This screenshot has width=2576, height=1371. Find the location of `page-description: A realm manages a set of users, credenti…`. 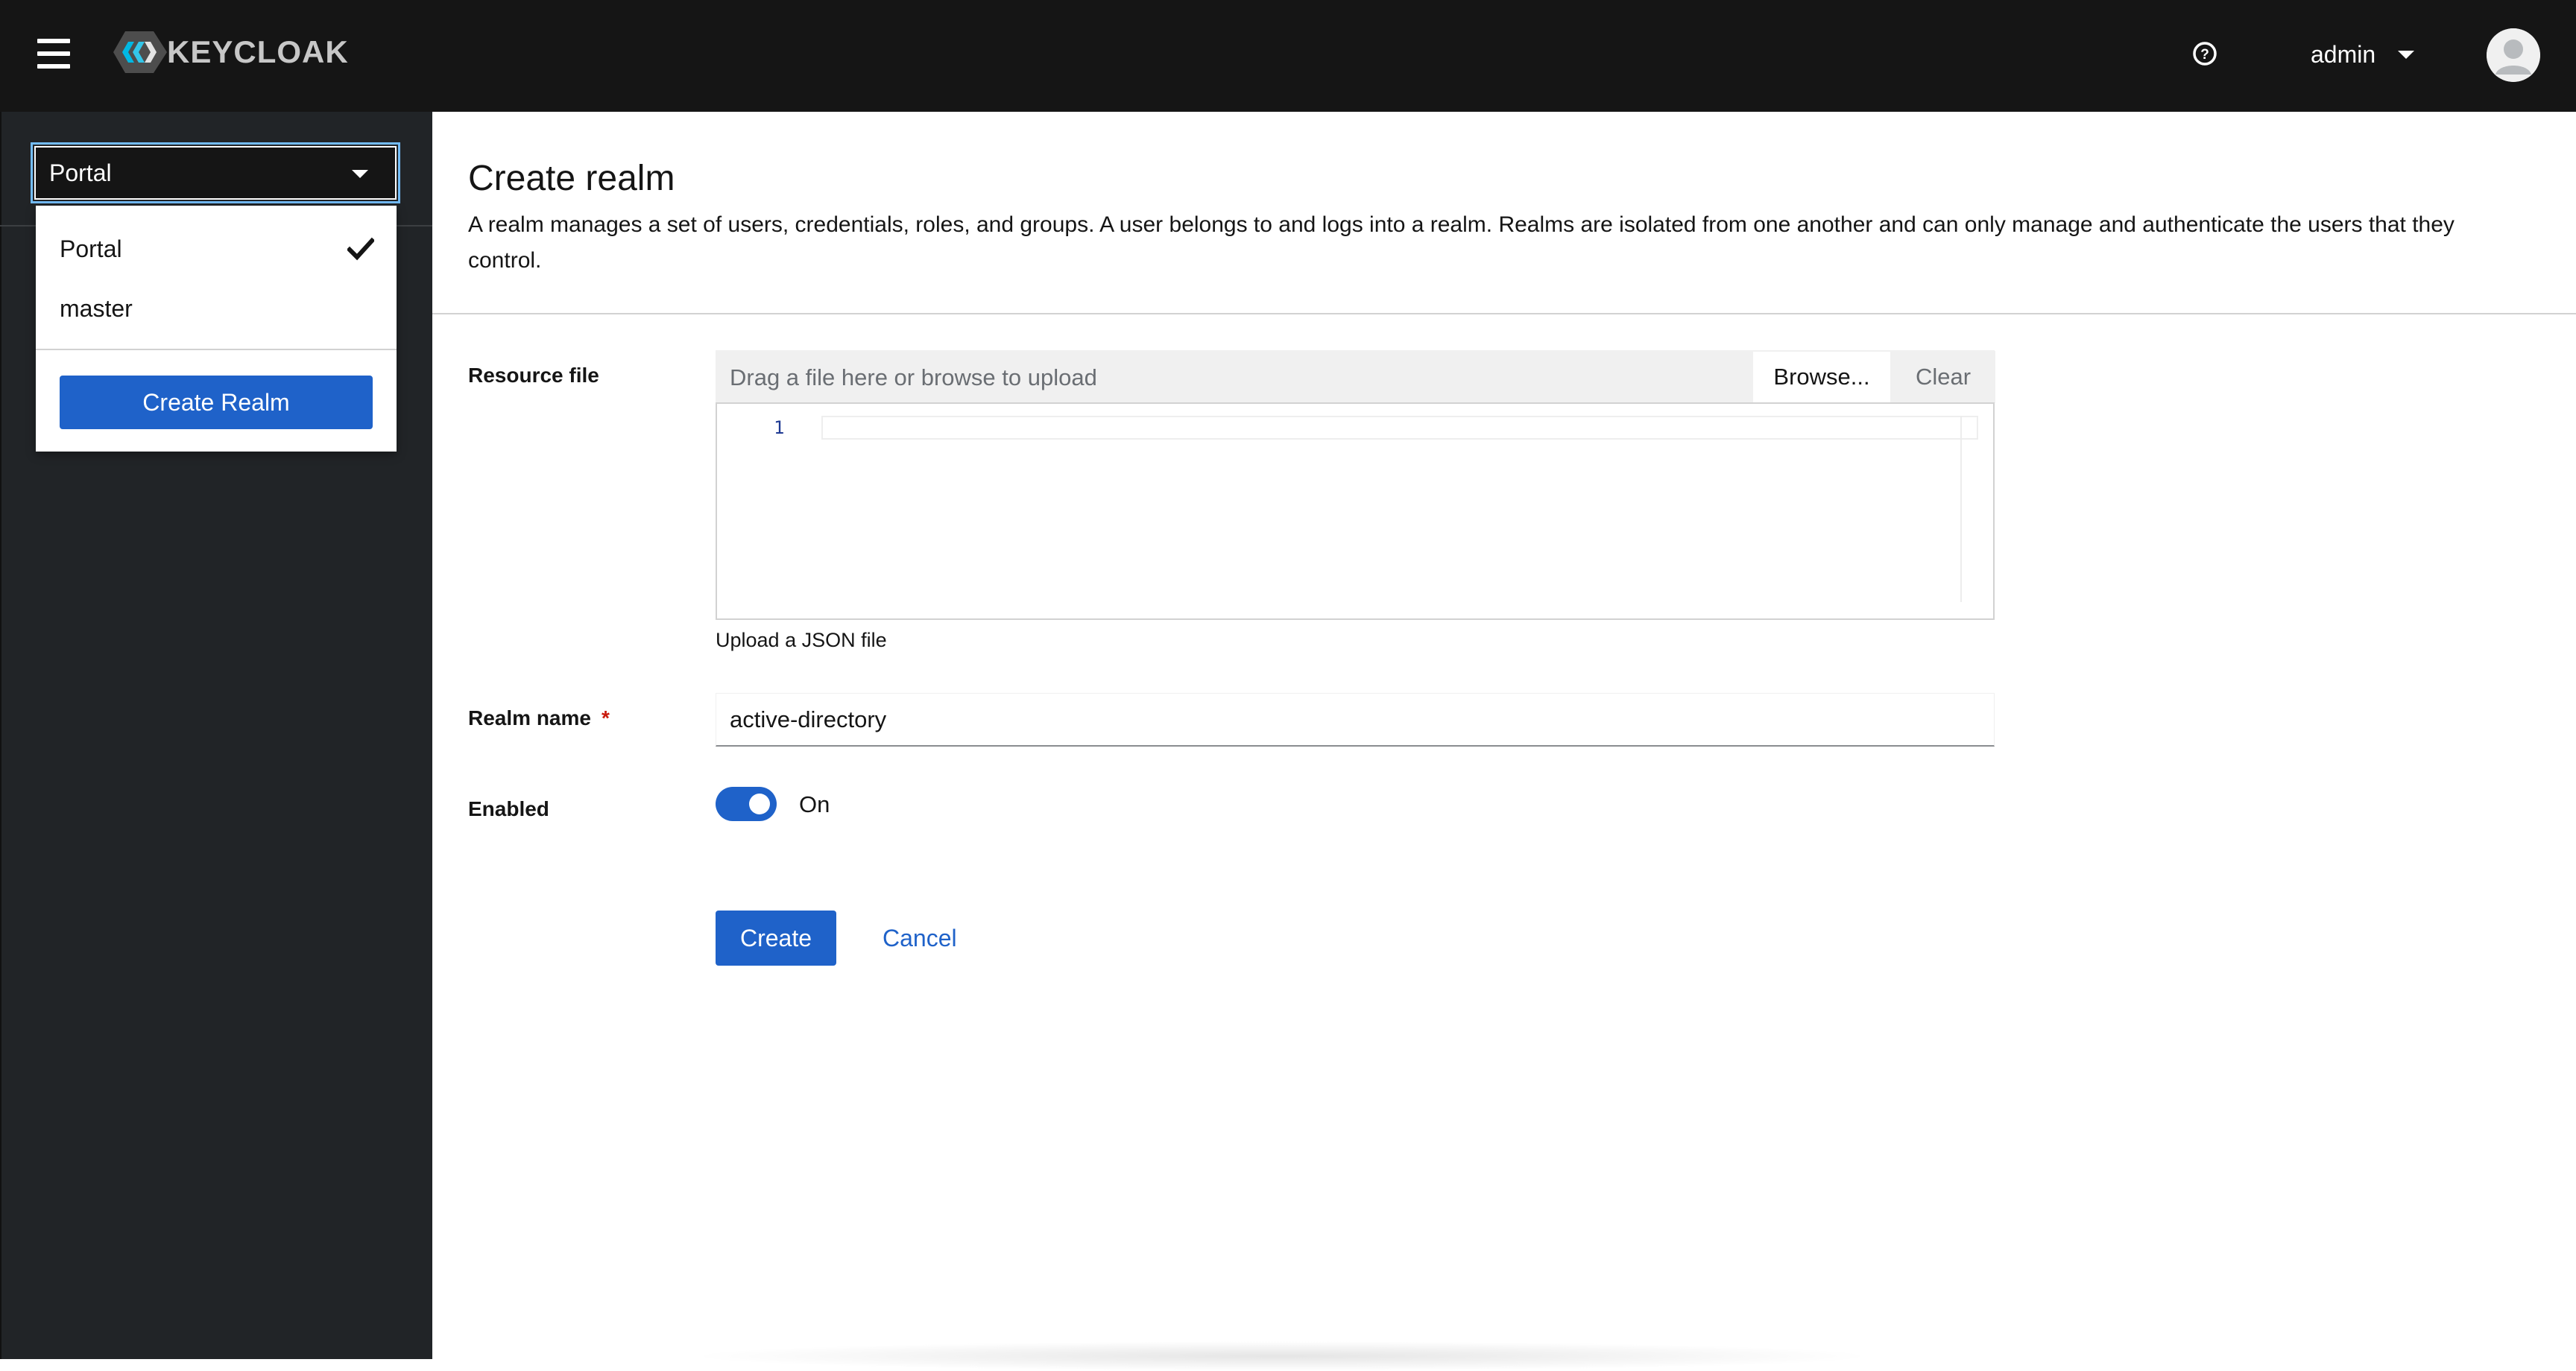

page-description: A realm manages a set of users, credenti… is located at coordinates (1461, 242).